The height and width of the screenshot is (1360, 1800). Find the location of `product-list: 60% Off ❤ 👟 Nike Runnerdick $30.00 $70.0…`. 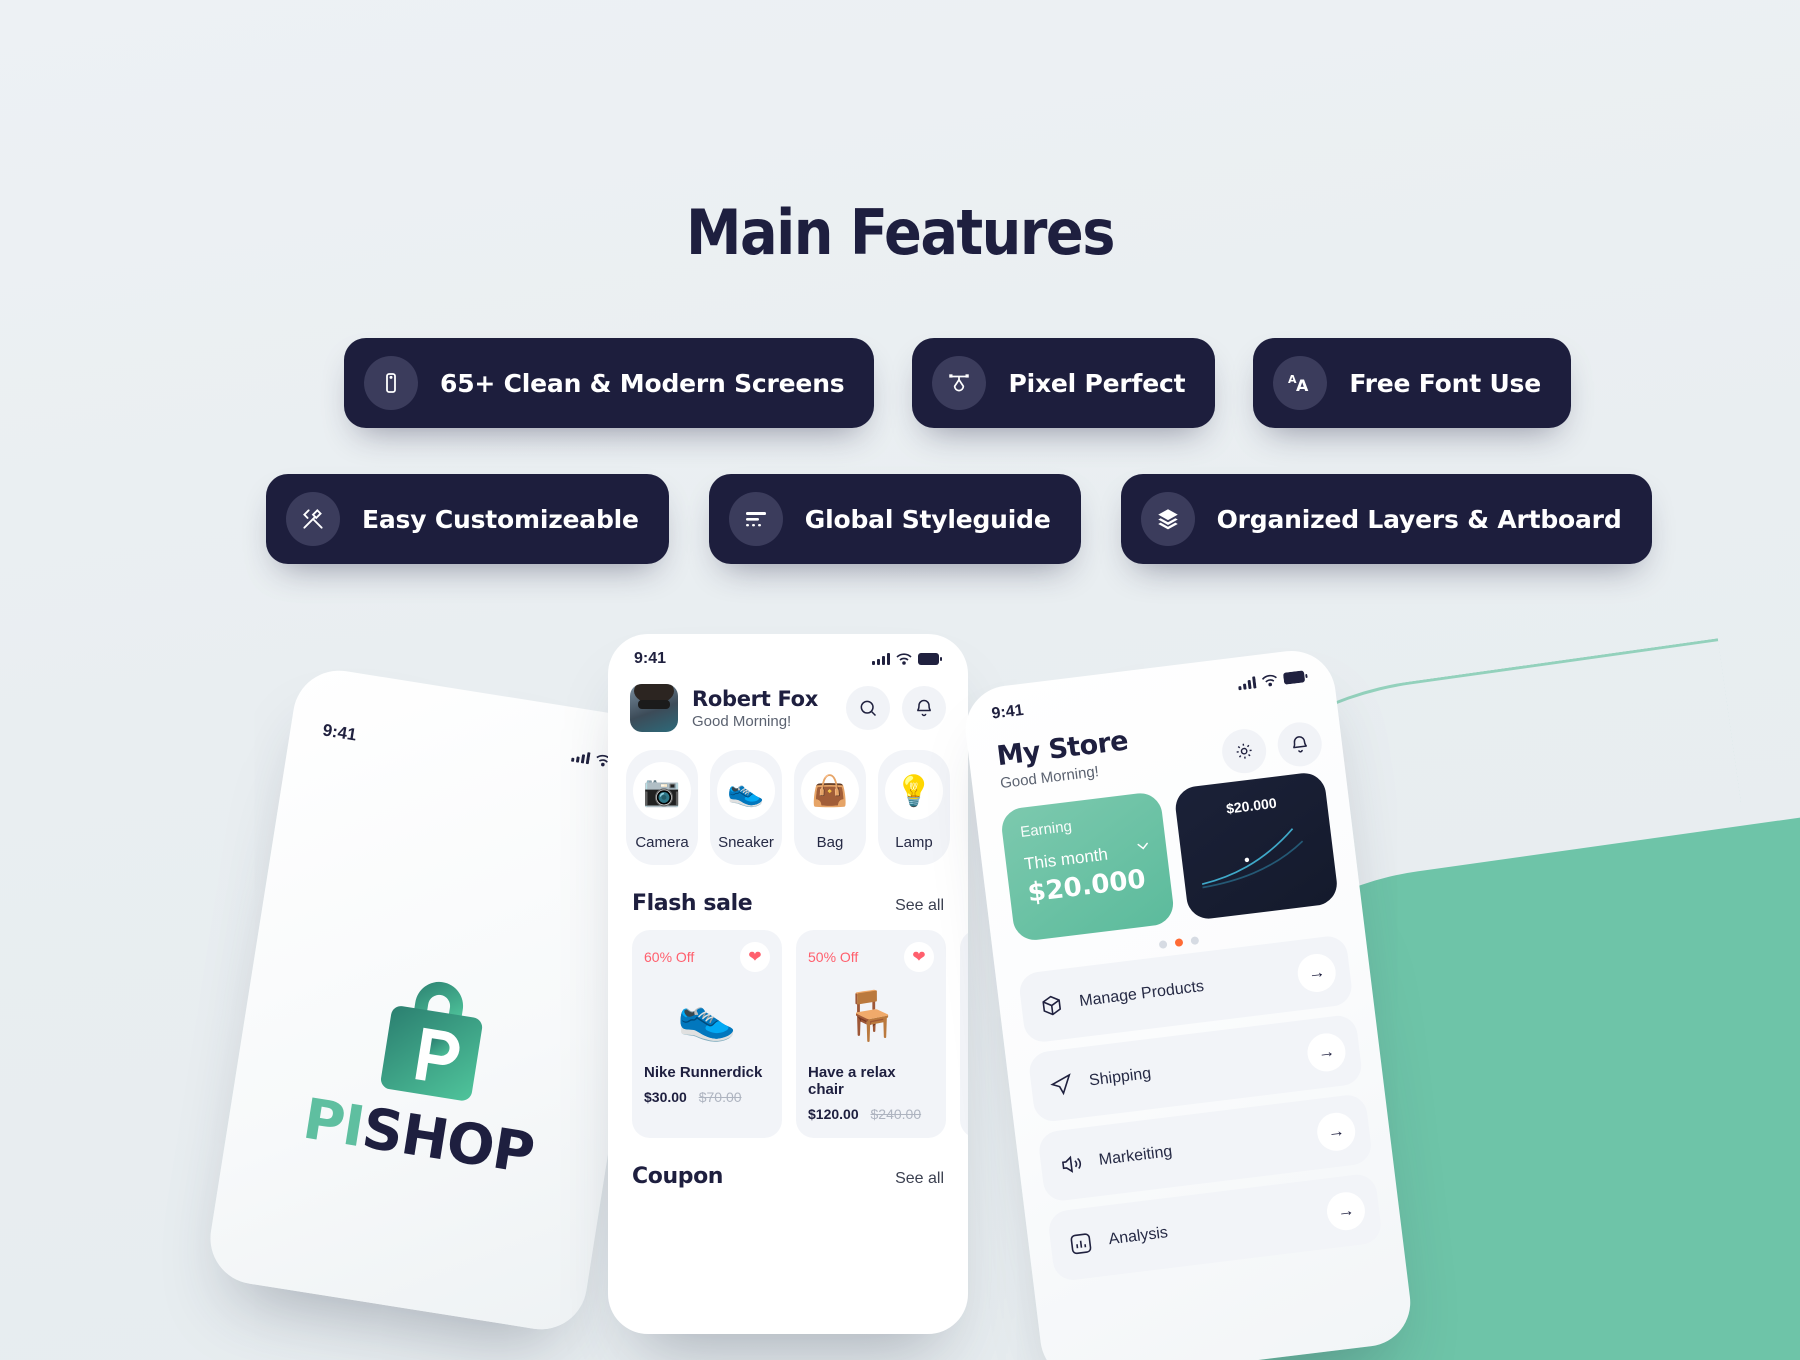

product-list: 60% Off ❤ 👟 Nike Runnerdick $30.00 $70.0… is located at coordinates (788, 1027).